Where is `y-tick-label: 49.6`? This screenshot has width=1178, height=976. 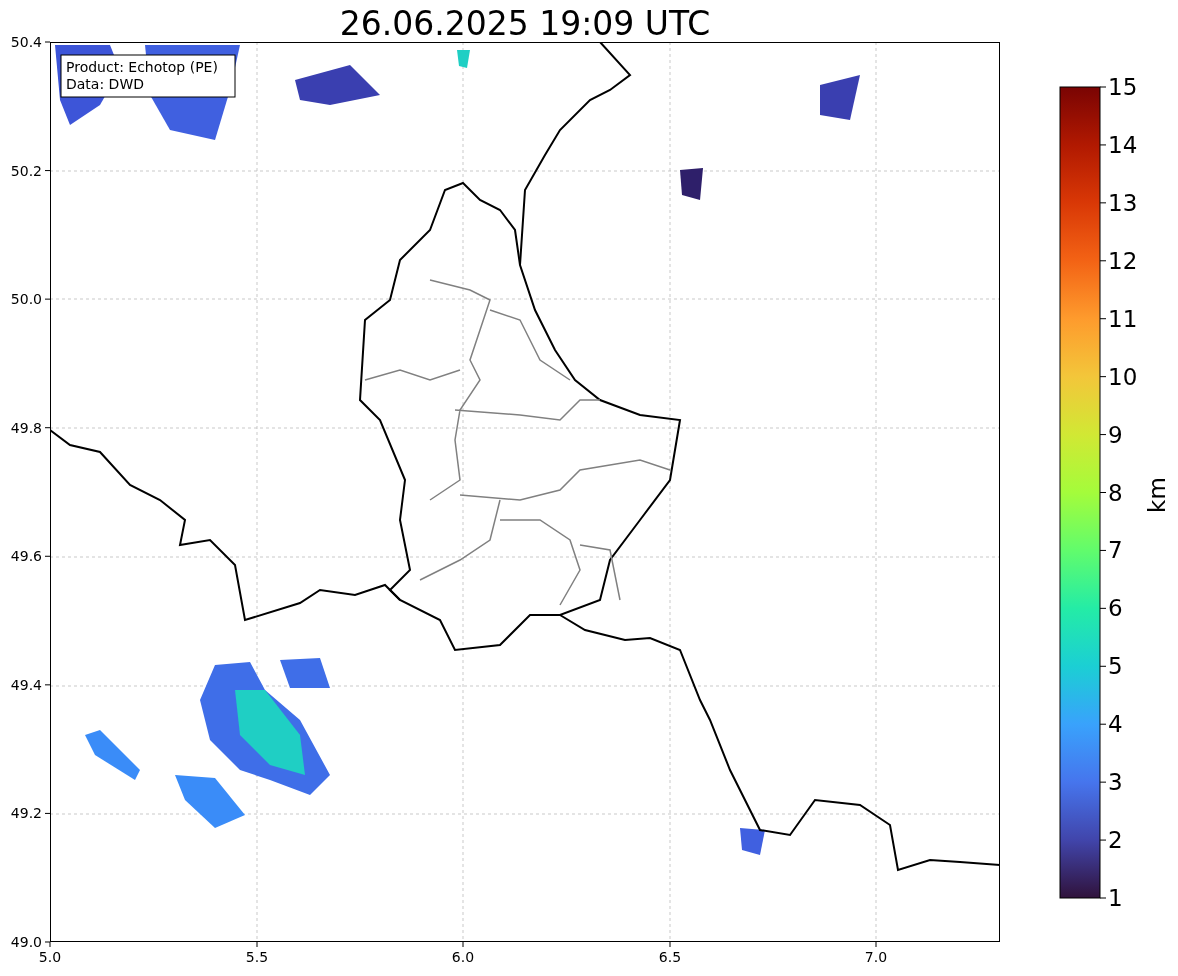 y-tick-label: 49.6 is located at coordinates (26, 556).